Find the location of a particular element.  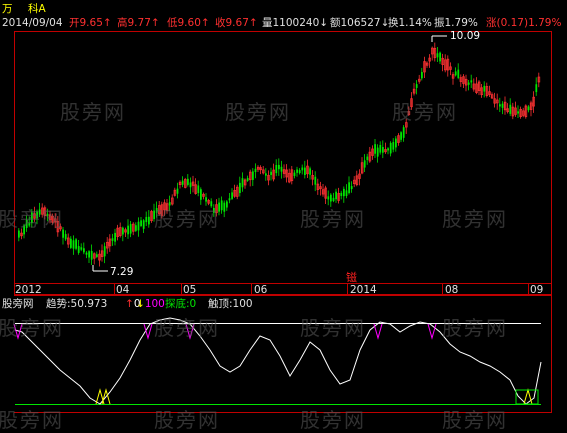

bottom-readout: 探底:0 is located at coordinates (181, 304).